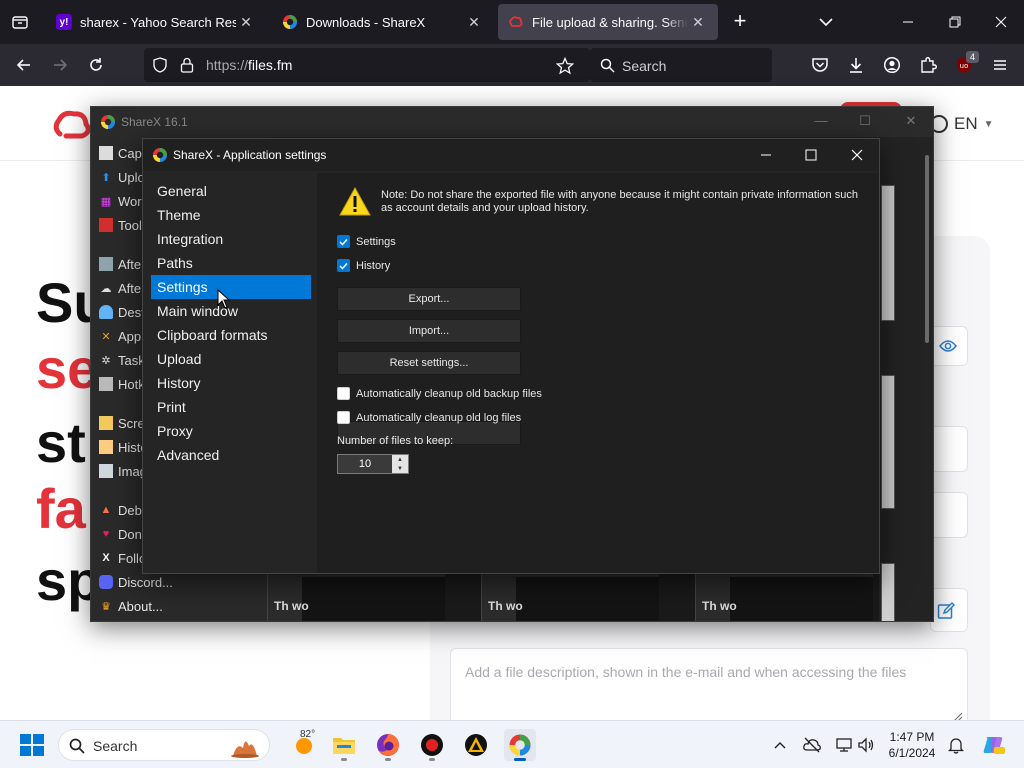 Image resolution: width=1024 pixels, height=768 pixels. Describe the element at coordinates (949, 346) in the screenshot. I see `visibility-field` at that location.